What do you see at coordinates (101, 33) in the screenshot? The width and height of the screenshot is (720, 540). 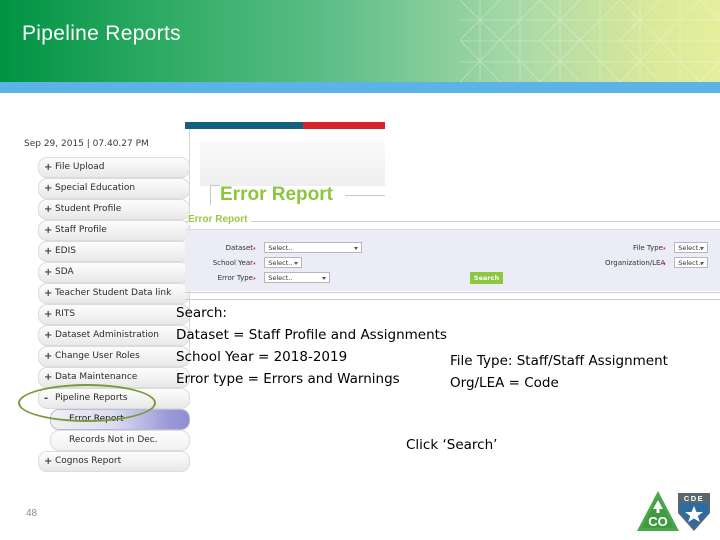 I see `page-title: Pipeline Reports` at bounding box center [101, 33].